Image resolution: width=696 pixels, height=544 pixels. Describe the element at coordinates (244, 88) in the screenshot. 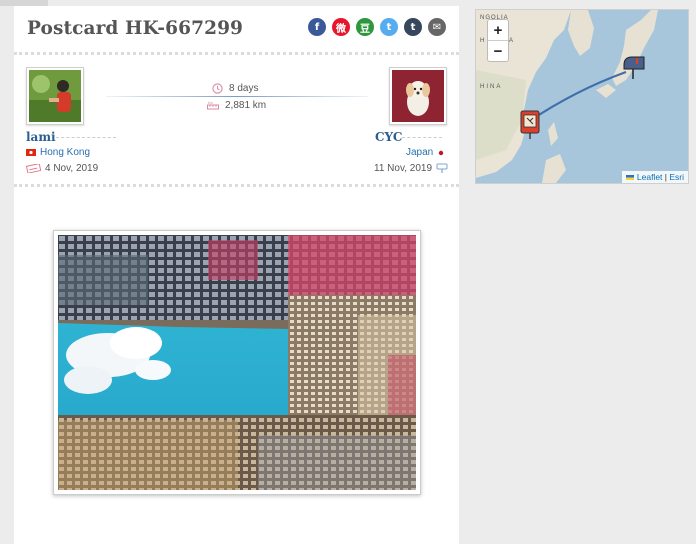

I see `travel-days-value: 8 days` at that location.